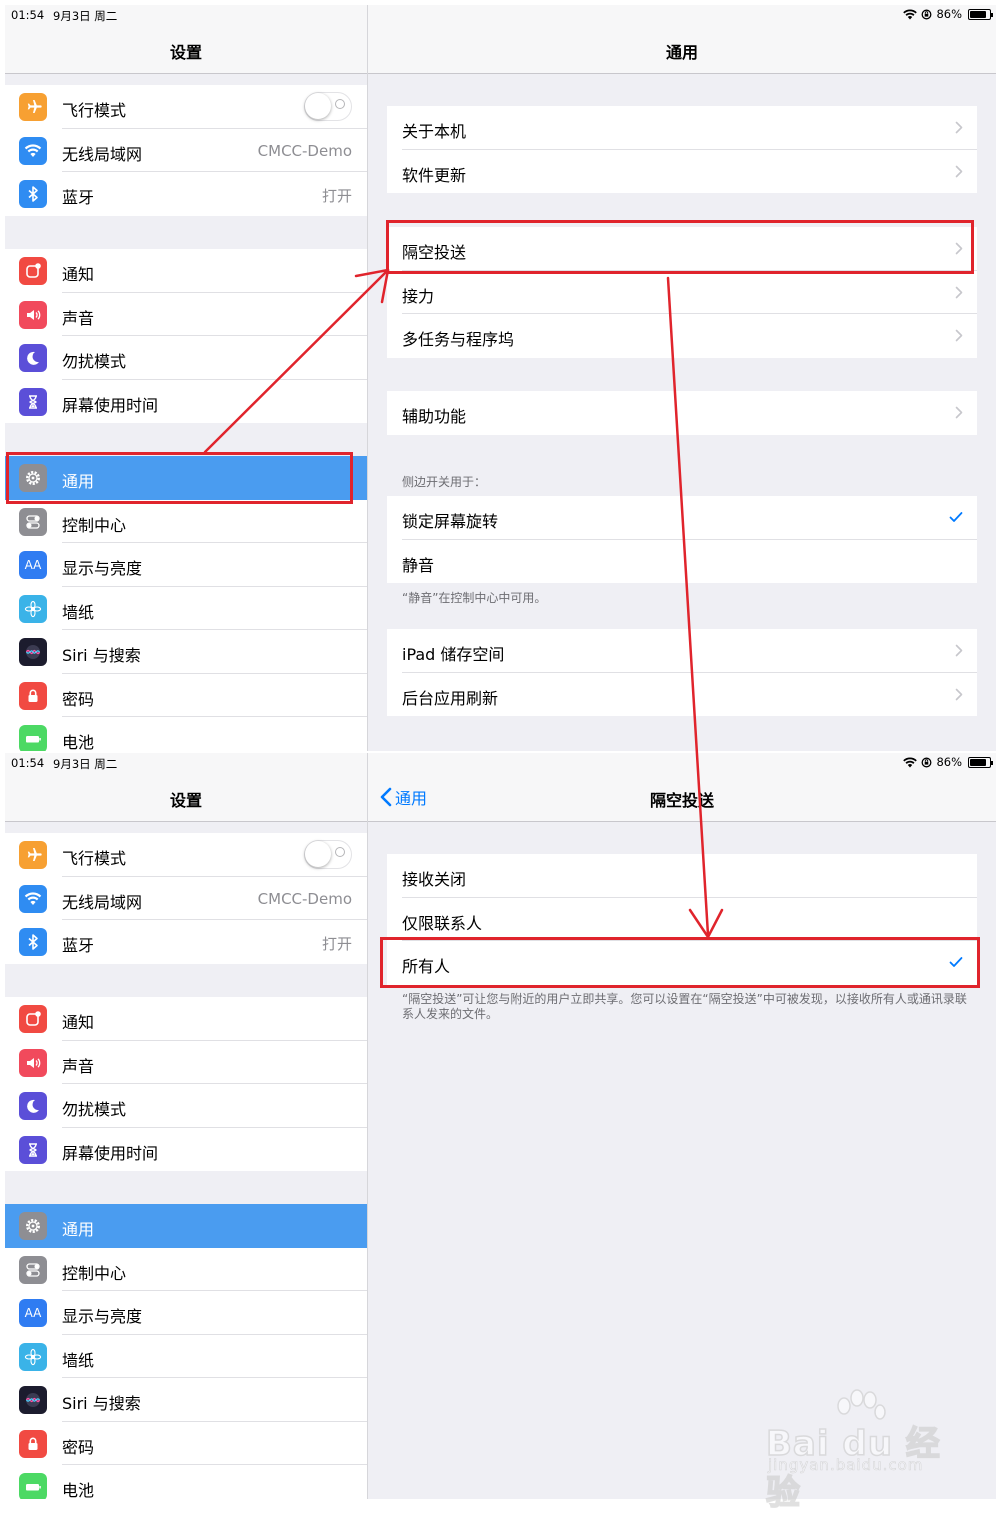 The image size is (1000, 1514). I want to click on lock-icon, so click(33, 695).